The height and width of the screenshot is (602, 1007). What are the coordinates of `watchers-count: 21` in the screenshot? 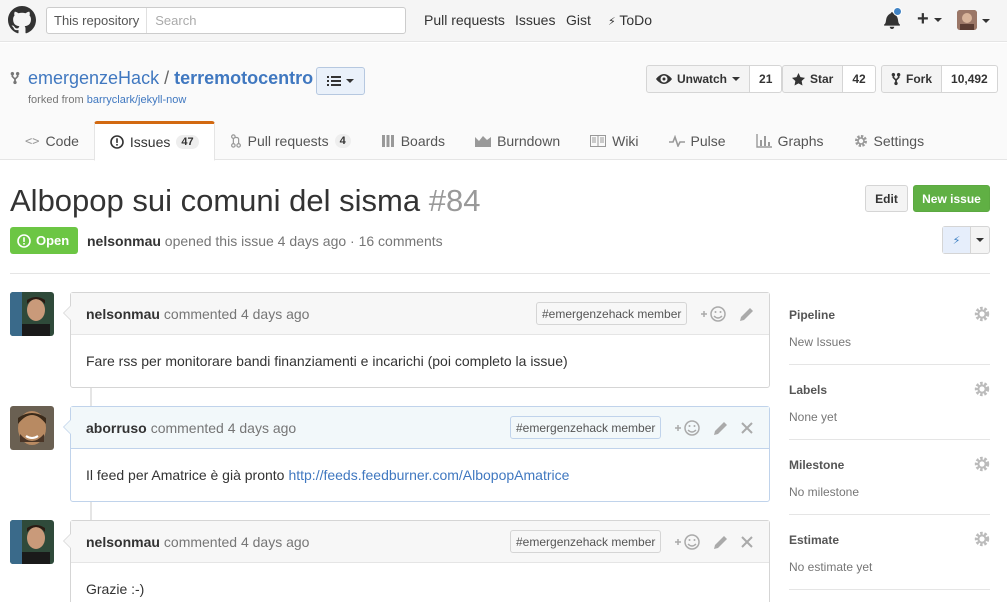 It's located at (766, 79).